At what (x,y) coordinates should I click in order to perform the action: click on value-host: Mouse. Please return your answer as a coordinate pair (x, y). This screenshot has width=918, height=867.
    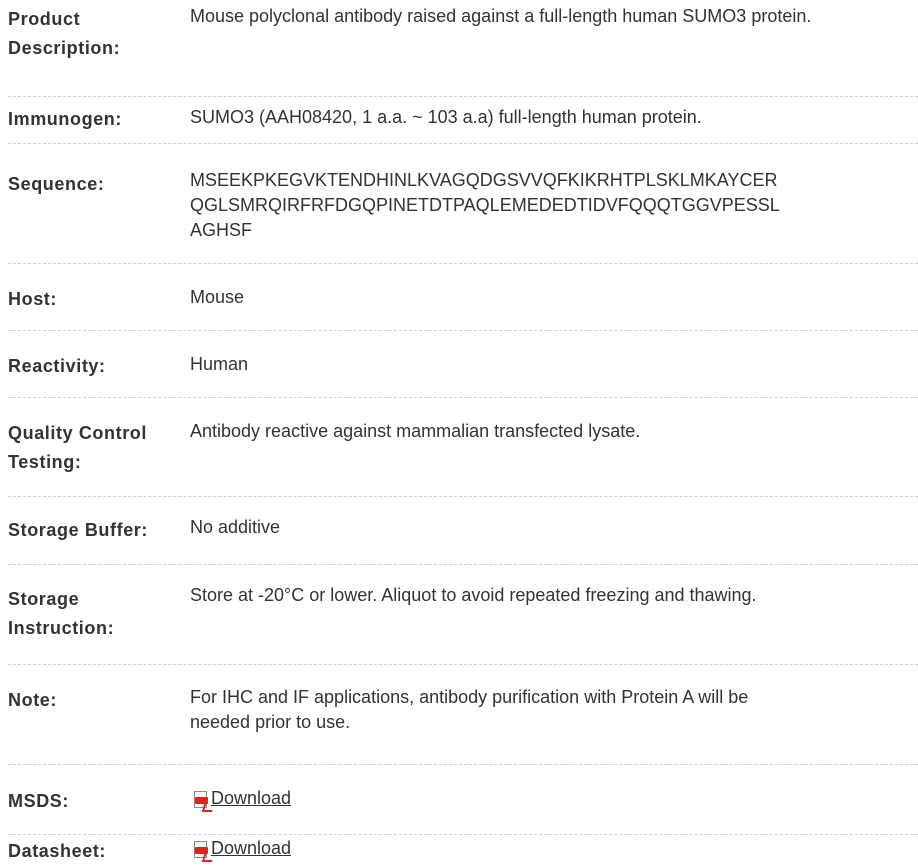
    Looking at the image, I should click on (217, 297).